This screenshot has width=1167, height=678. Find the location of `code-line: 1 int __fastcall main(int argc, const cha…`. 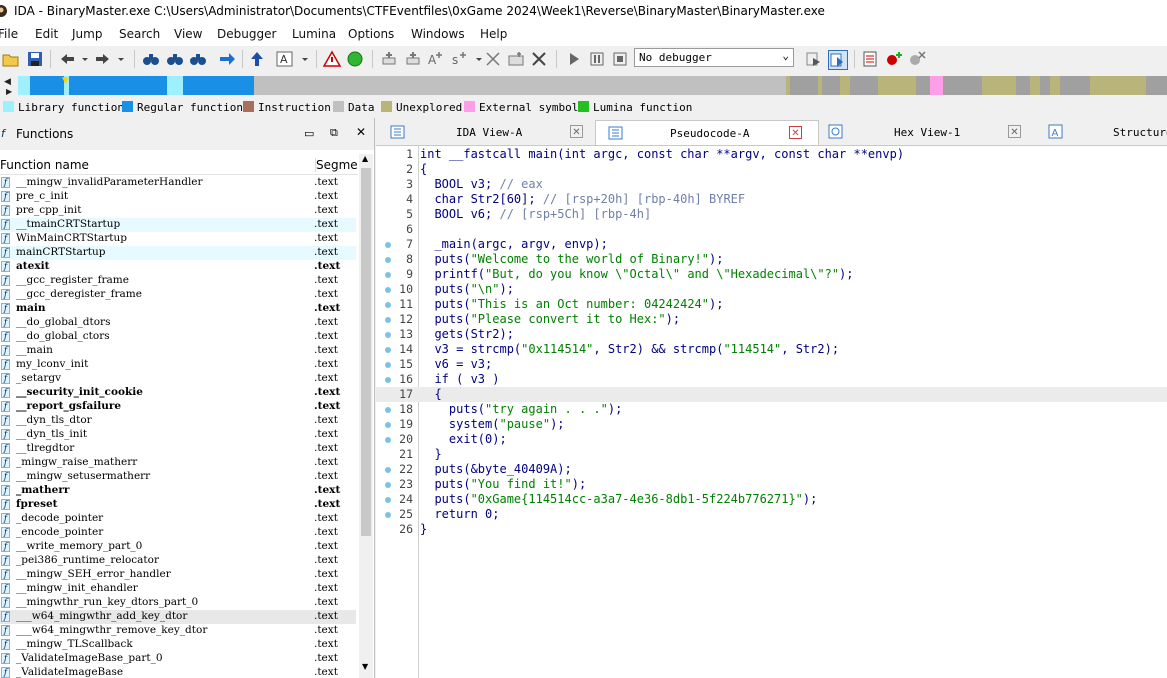

code-line: 1 int __fastcall main(int argc, const cha… is located at coordinates (771, 154).